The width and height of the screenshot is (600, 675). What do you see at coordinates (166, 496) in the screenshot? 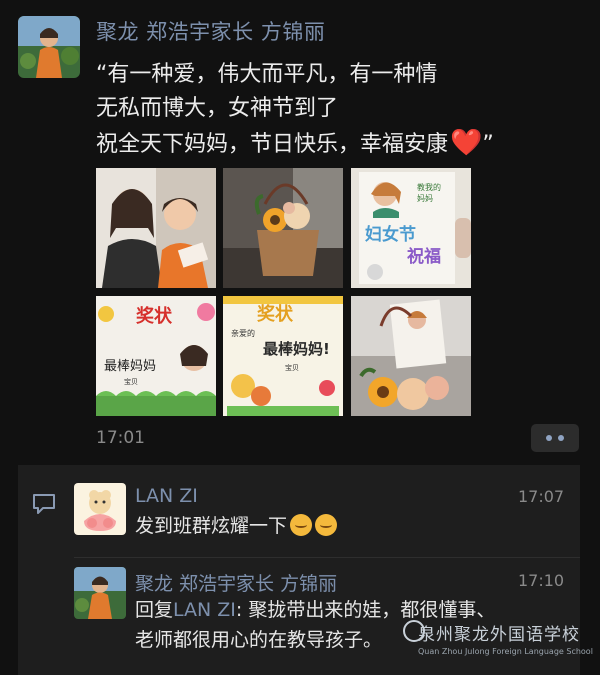
I see `comment-author-name: LAN ZI` at bounding box center [166, 496].